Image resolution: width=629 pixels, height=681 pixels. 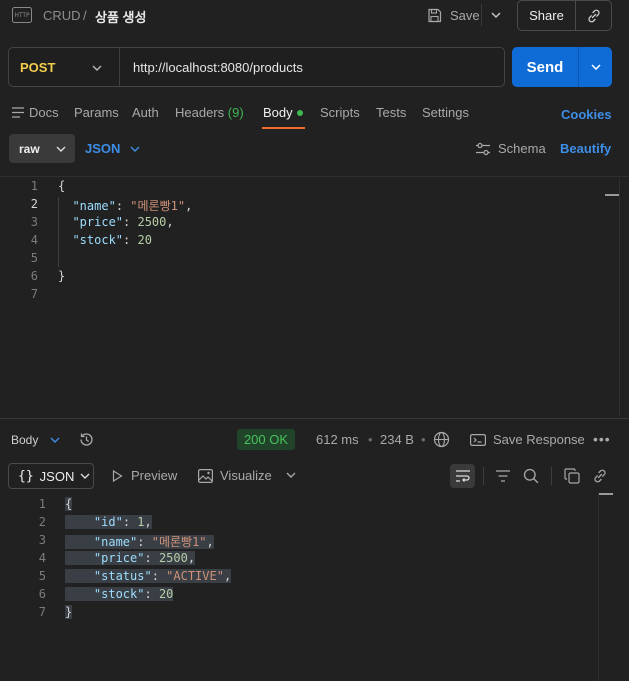 I want to click on tab-auth: Auth, so click(x=145, y=112).